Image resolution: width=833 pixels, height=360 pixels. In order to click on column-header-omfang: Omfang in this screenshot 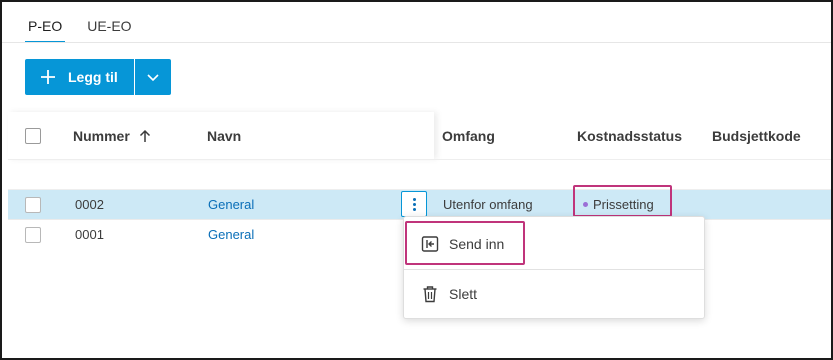, I will do `click(468, 135)`.